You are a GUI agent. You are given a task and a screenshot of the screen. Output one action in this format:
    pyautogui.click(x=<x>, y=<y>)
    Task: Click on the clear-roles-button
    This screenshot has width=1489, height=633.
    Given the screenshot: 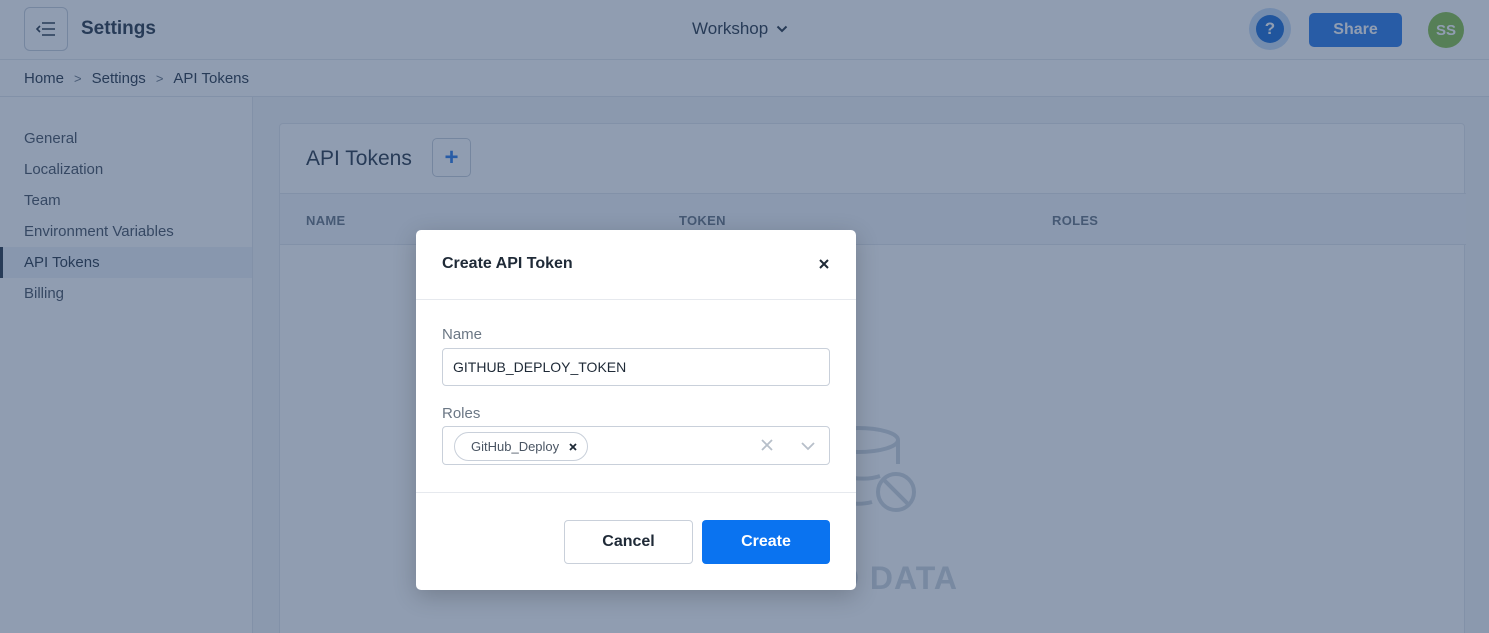 What is the action you would take?
    pyautogui.click(x=767, y=447)
    